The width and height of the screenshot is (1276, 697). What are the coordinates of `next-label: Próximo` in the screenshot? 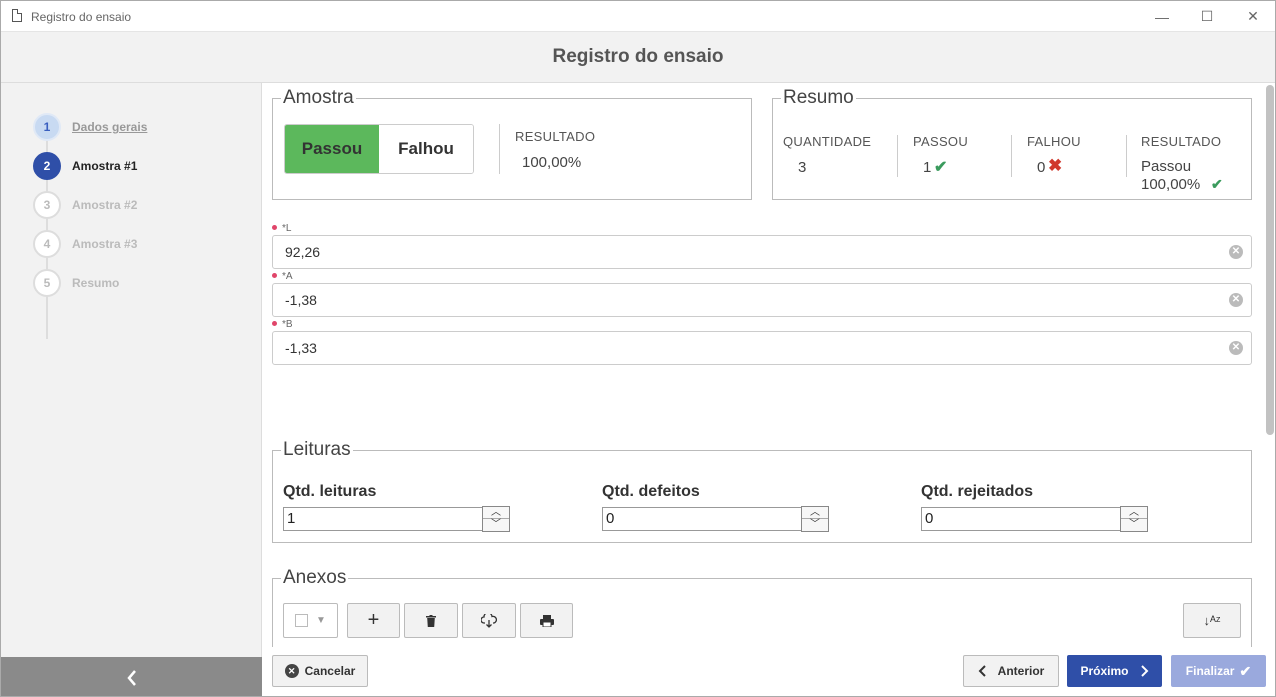 It's located at (1104, 671).